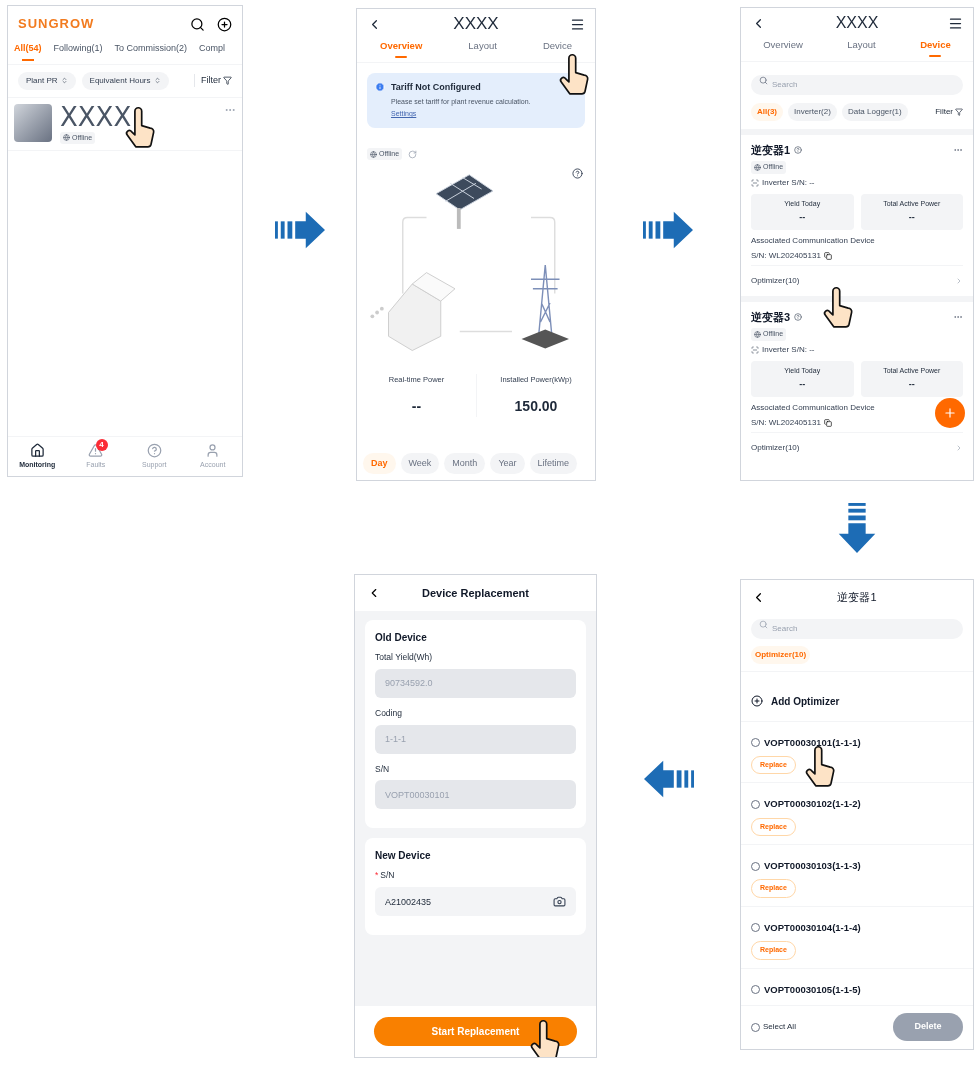  What do you see at coordinates (475, 901) in the screenshot?
I see `input-field: A21002435` at bounding box center [475, 901].